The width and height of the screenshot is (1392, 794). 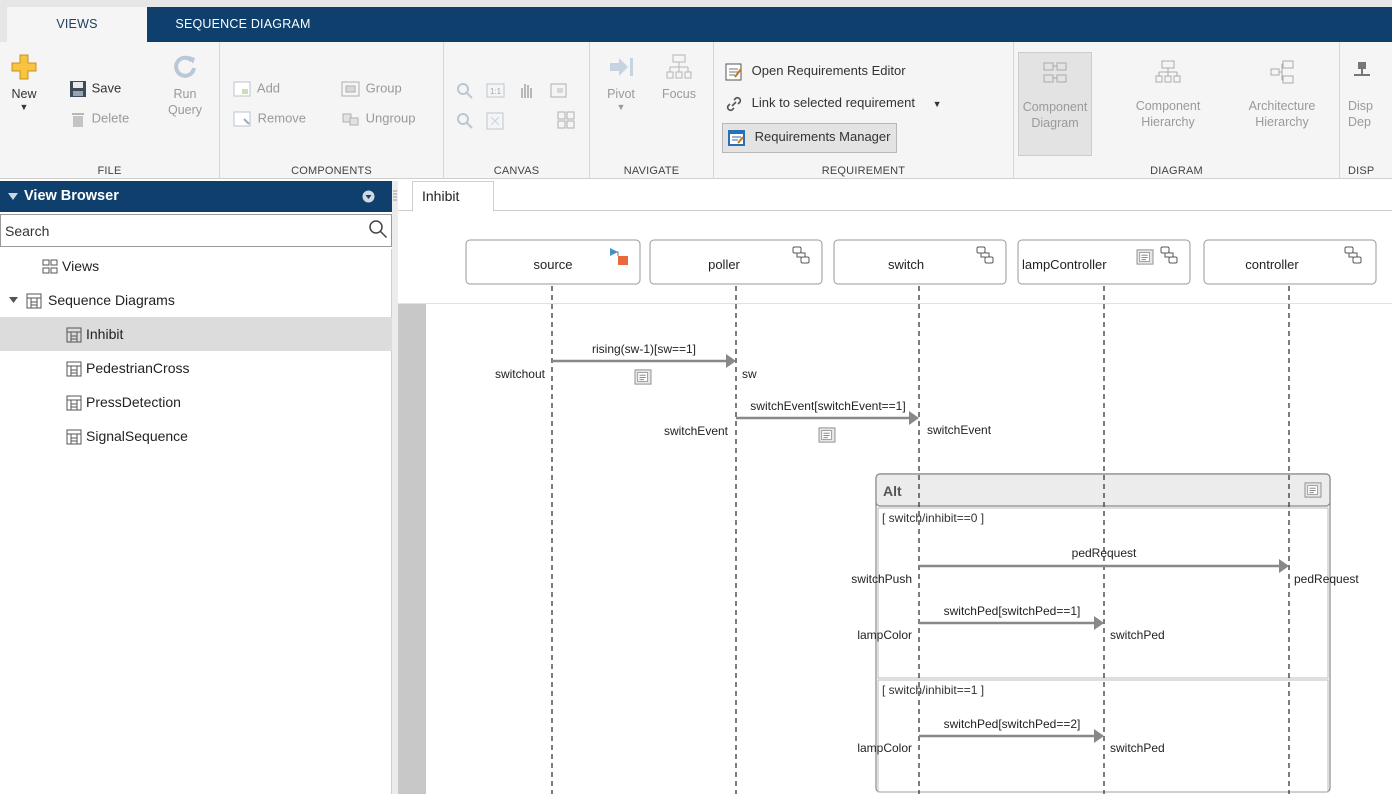 What do you see at coordinates (736, 138) in the screenshot?
I see `requirements-manager-icon` at bounding box center [736, 138].